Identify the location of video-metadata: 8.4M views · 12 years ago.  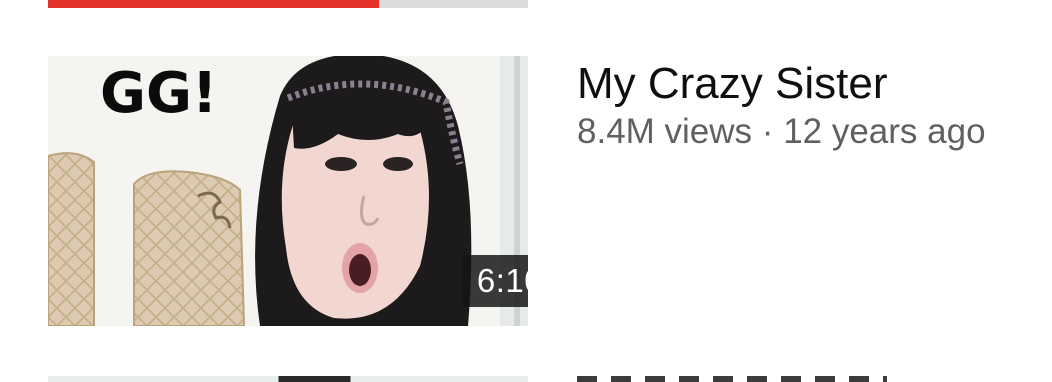
(807, 132).